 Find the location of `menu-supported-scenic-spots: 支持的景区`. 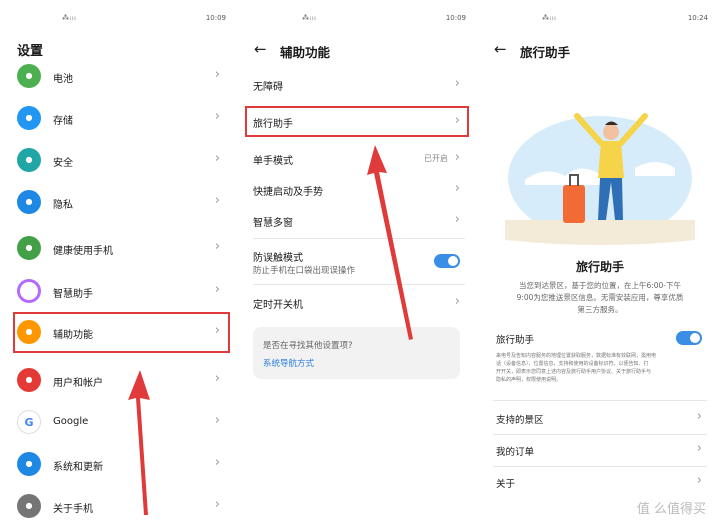

menu-supported-scenic-spots: 支持的景区 is located at coordinates (520, 419).